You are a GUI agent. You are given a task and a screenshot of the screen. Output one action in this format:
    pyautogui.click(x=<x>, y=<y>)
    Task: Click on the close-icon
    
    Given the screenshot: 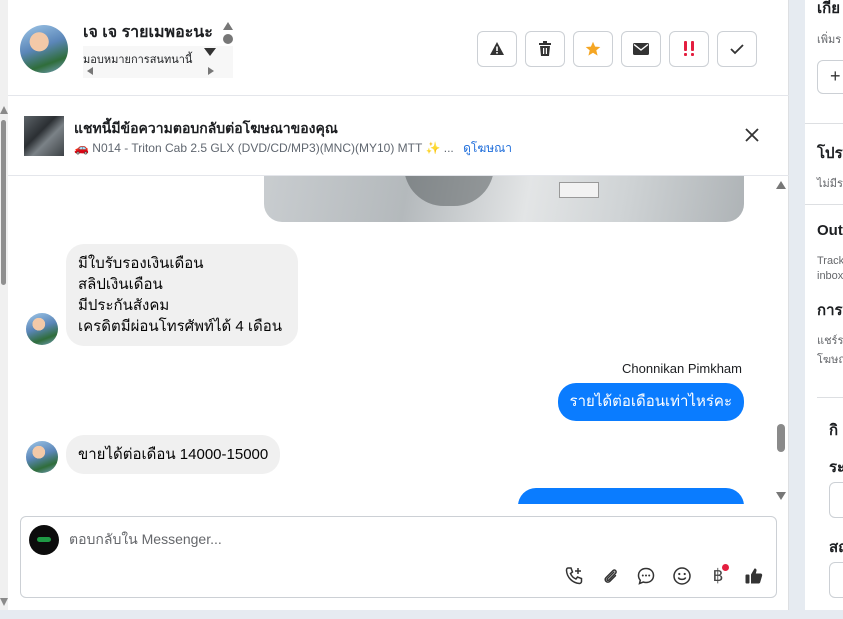 What is the action you would take?
    pyautogui.click(x=752, y=135)
    